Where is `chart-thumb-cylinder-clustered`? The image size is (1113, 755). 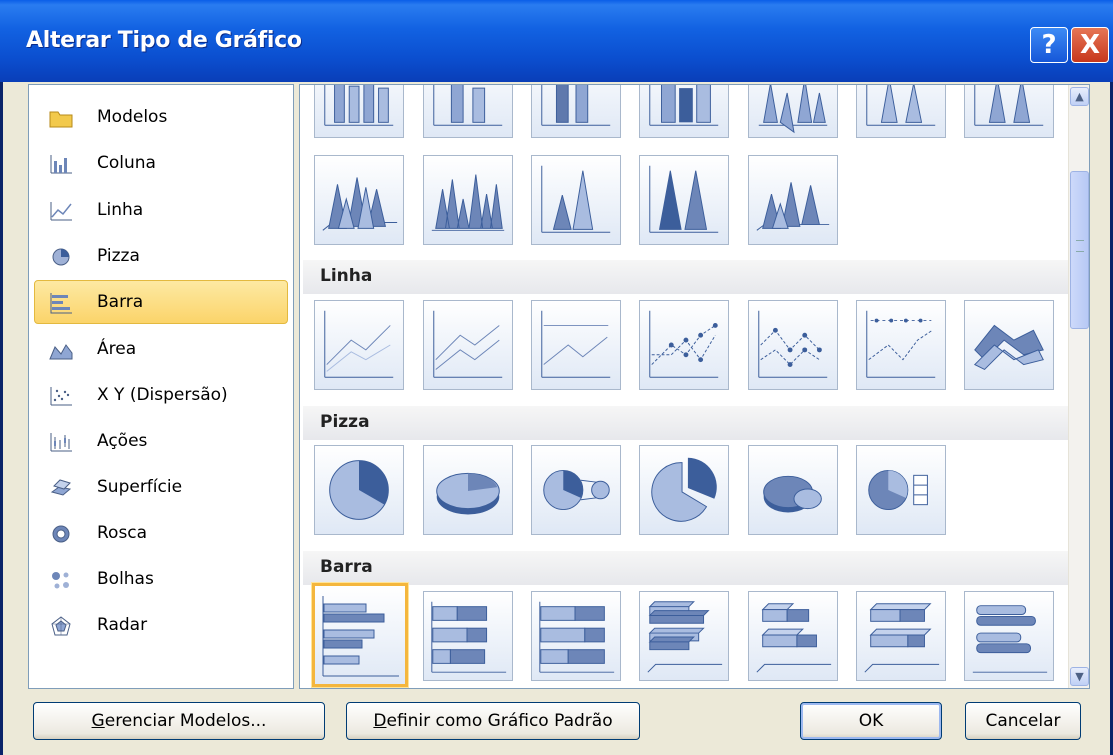 chart-thumb-cylinder-clustered is located at coordinates (359, 111).